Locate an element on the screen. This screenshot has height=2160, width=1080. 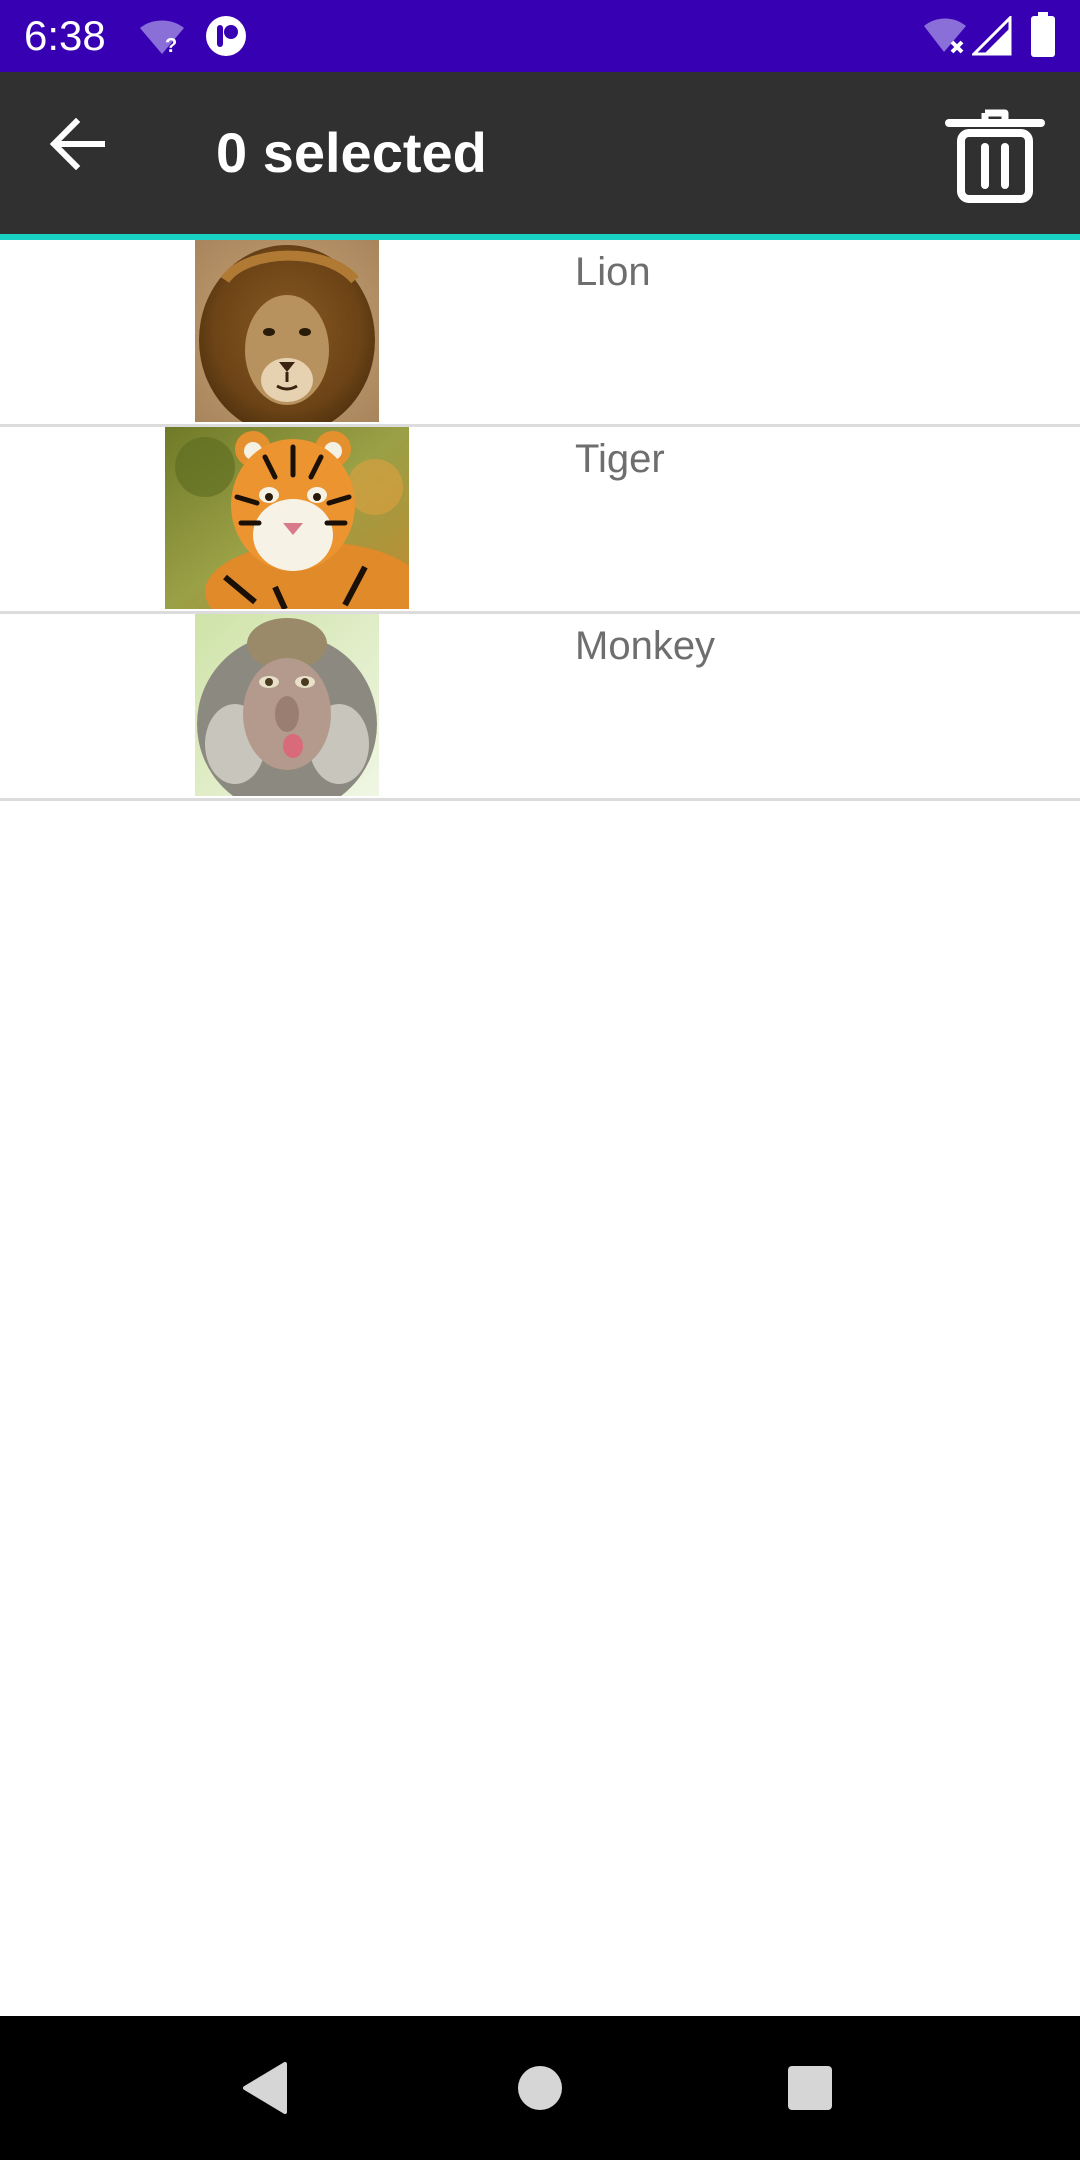
selection-count-title: 0 selected is located at coordinates (351, 152).